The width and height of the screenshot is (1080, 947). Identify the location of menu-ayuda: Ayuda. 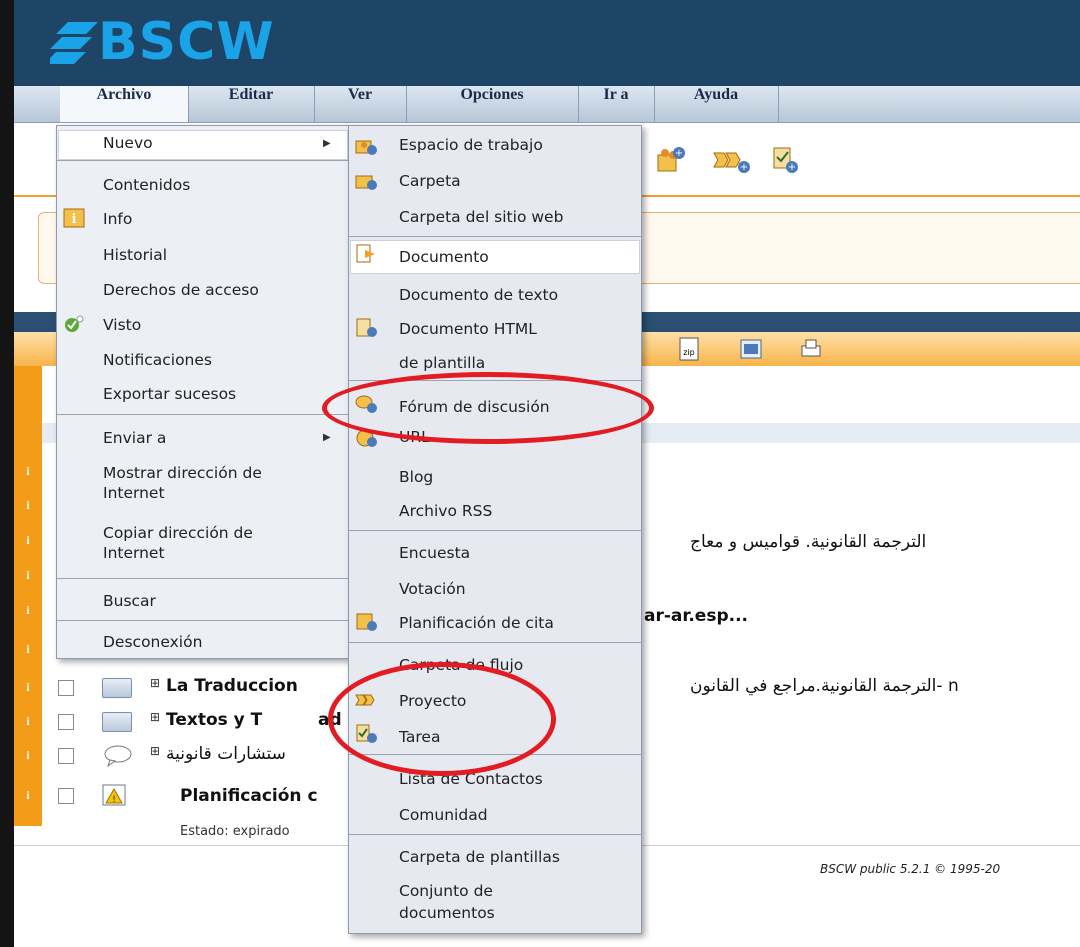
(716, 104).